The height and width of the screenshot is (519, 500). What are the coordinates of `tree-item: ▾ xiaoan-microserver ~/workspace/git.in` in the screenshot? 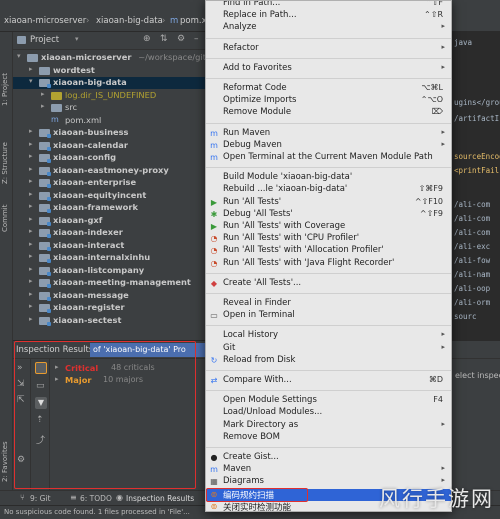 It's located at (114, 58).